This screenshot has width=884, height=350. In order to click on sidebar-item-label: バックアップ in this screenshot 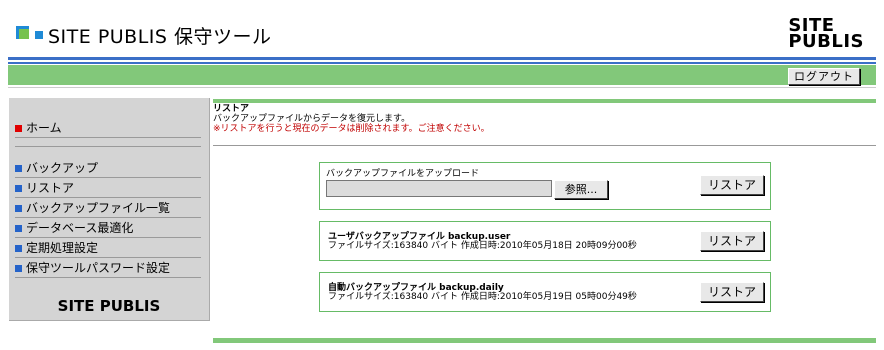, I will do `click(62, 168)`.